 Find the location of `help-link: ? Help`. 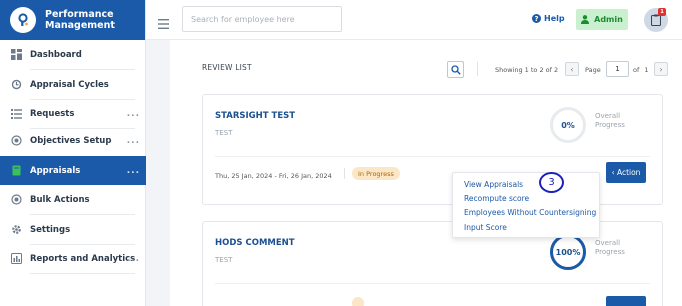

help-link: ? Help is located at coordinates (548, 18).